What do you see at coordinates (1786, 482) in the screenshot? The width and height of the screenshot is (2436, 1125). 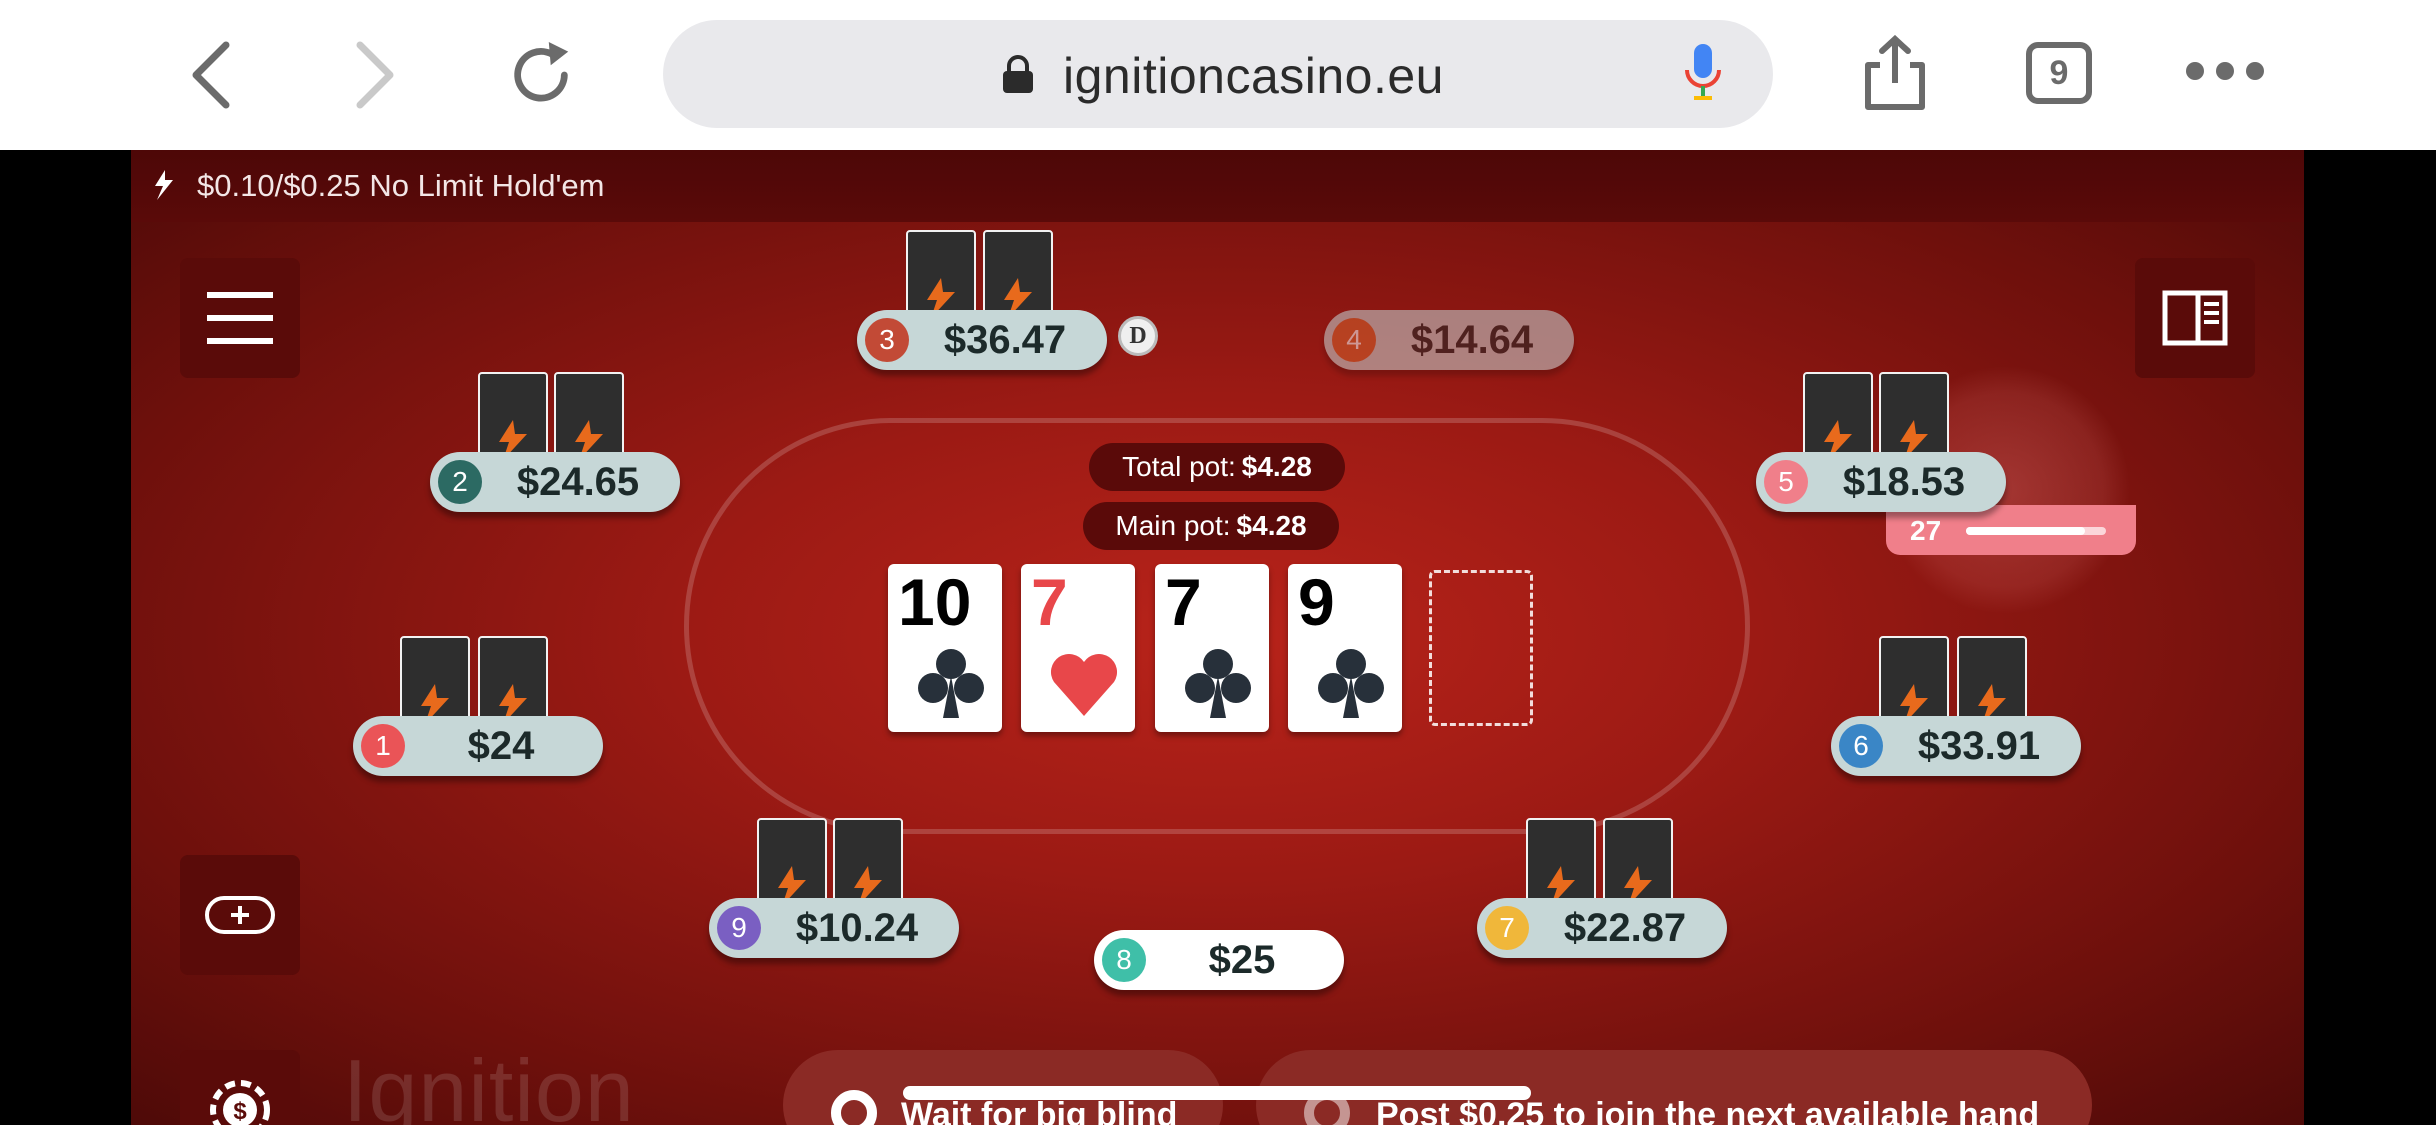 I see `seat-number-badge: 5` at bounding box center [1786, 482].